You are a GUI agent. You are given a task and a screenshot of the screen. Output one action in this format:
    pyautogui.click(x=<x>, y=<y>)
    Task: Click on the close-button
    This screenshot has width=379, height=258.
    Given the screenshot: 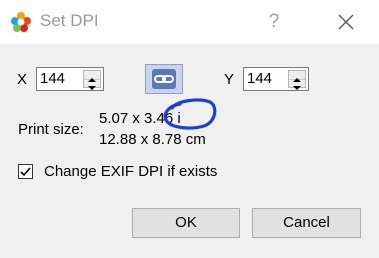 What is the action you would take?
    pyautogui.click(x=346, y=22)
    